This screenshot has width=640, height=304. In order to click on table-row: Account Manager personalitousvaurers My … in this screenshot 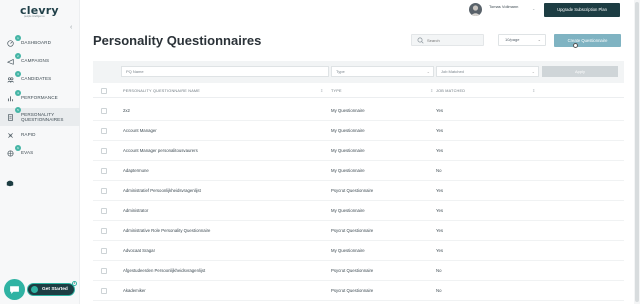, I will do `click(358, 151)`.